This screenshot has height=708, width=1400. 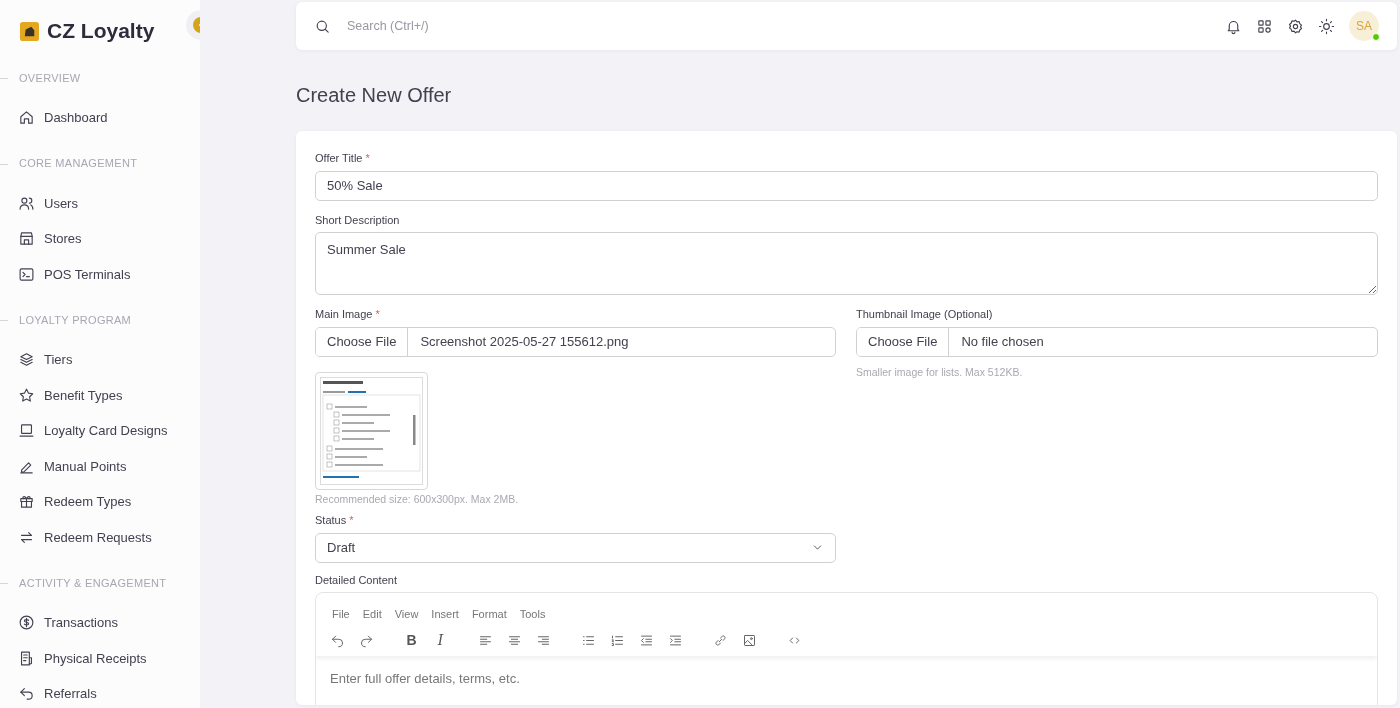 I want to click on sidebar-item: Referrals, so click(x=100, y=692).